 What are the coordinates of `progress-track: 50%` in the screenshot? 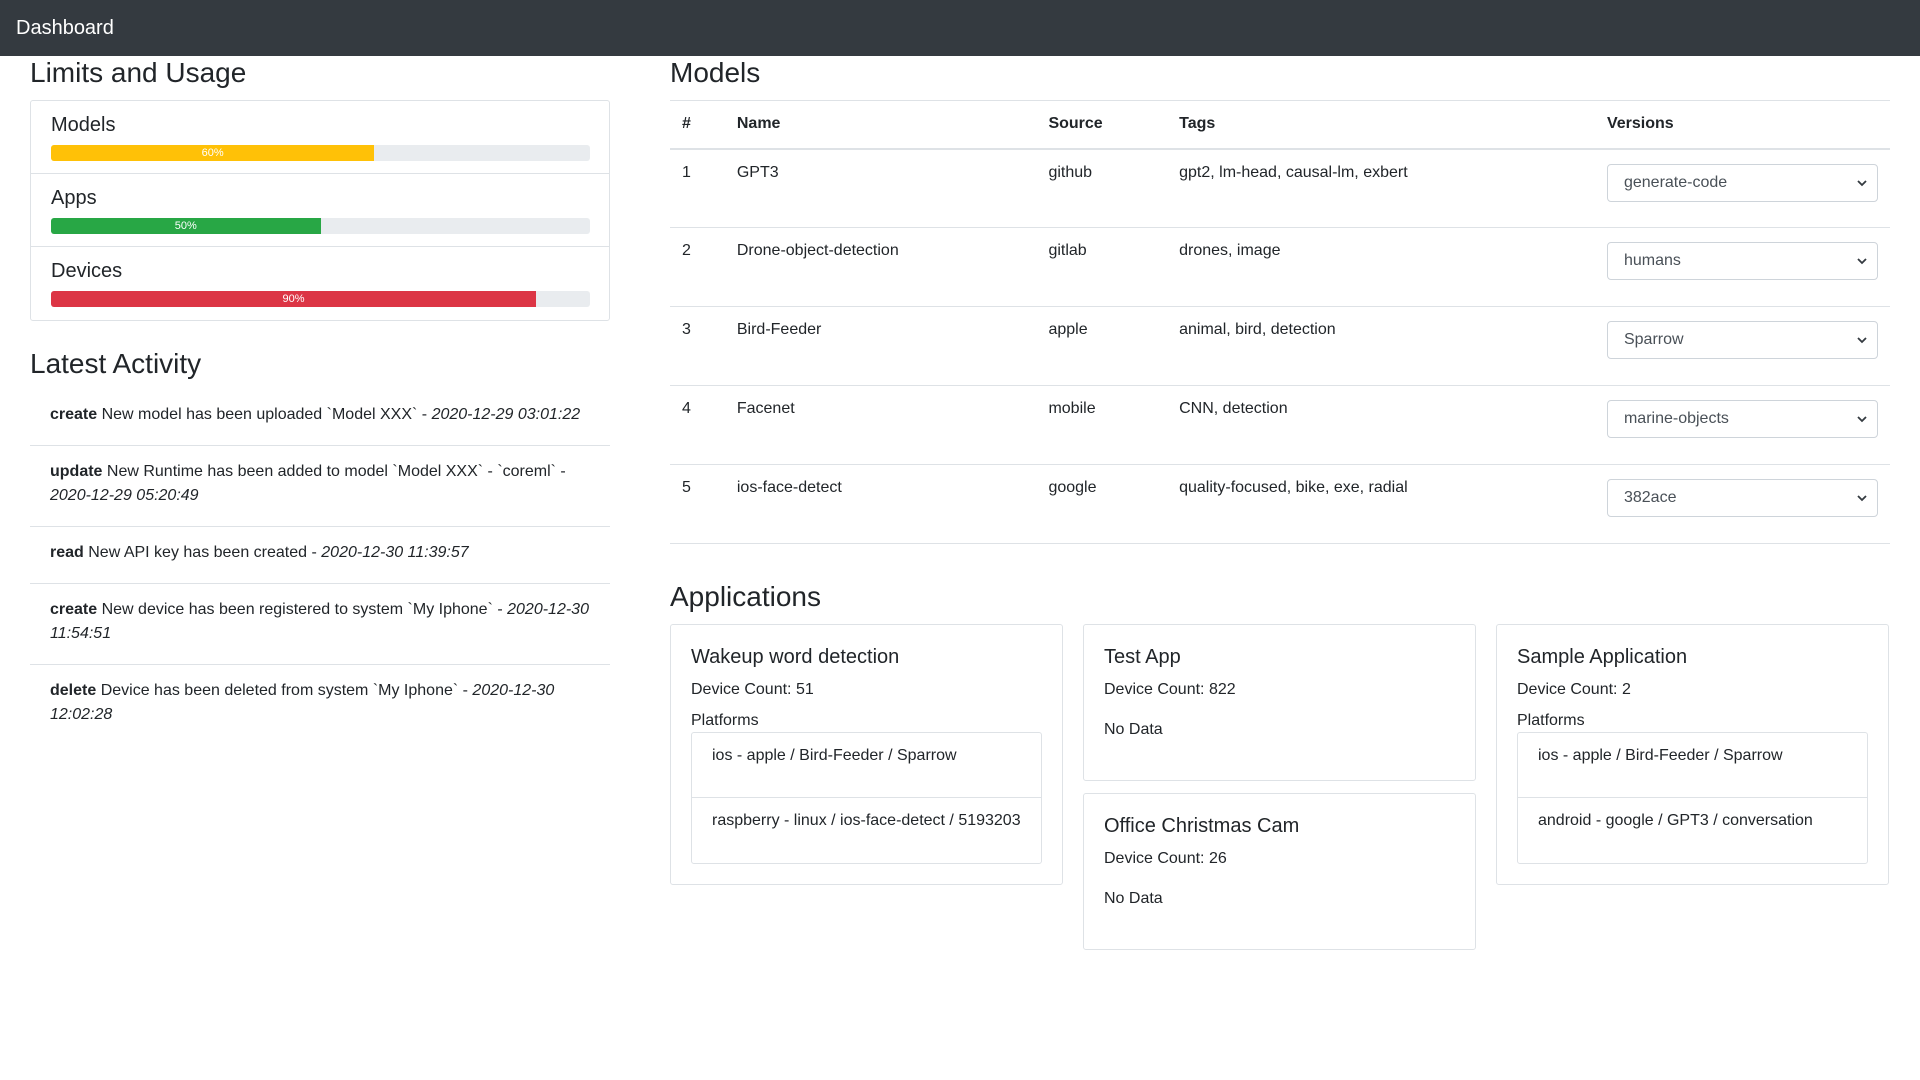 It's located at (320, 226).